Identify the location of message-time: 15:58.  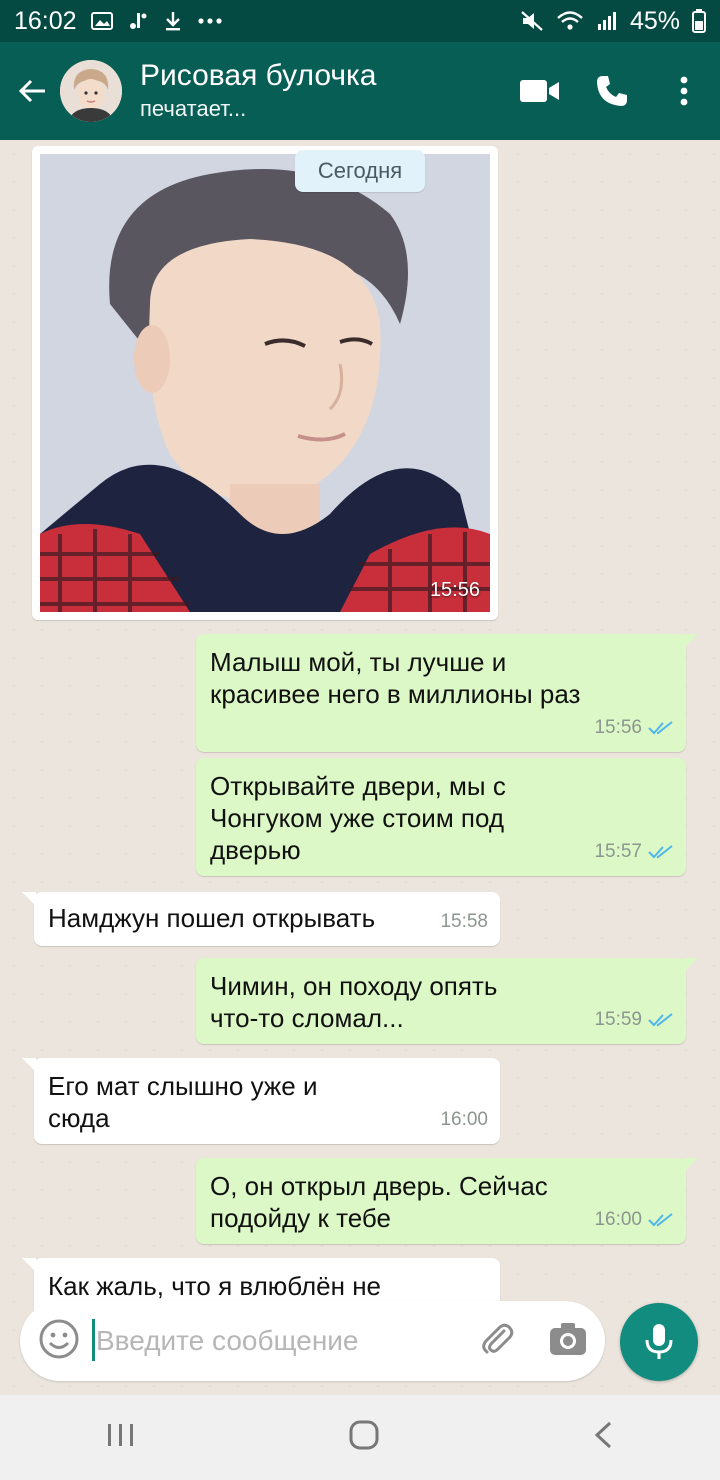
(464, 921).